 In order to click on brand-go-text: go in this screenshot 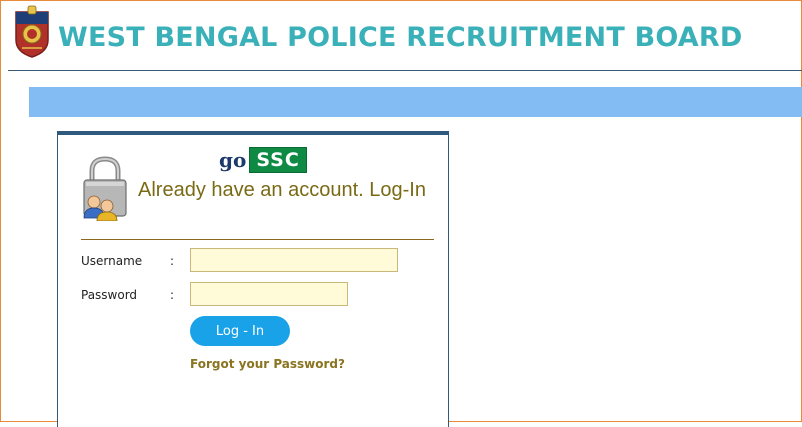, I will do `click(233, 160)`.